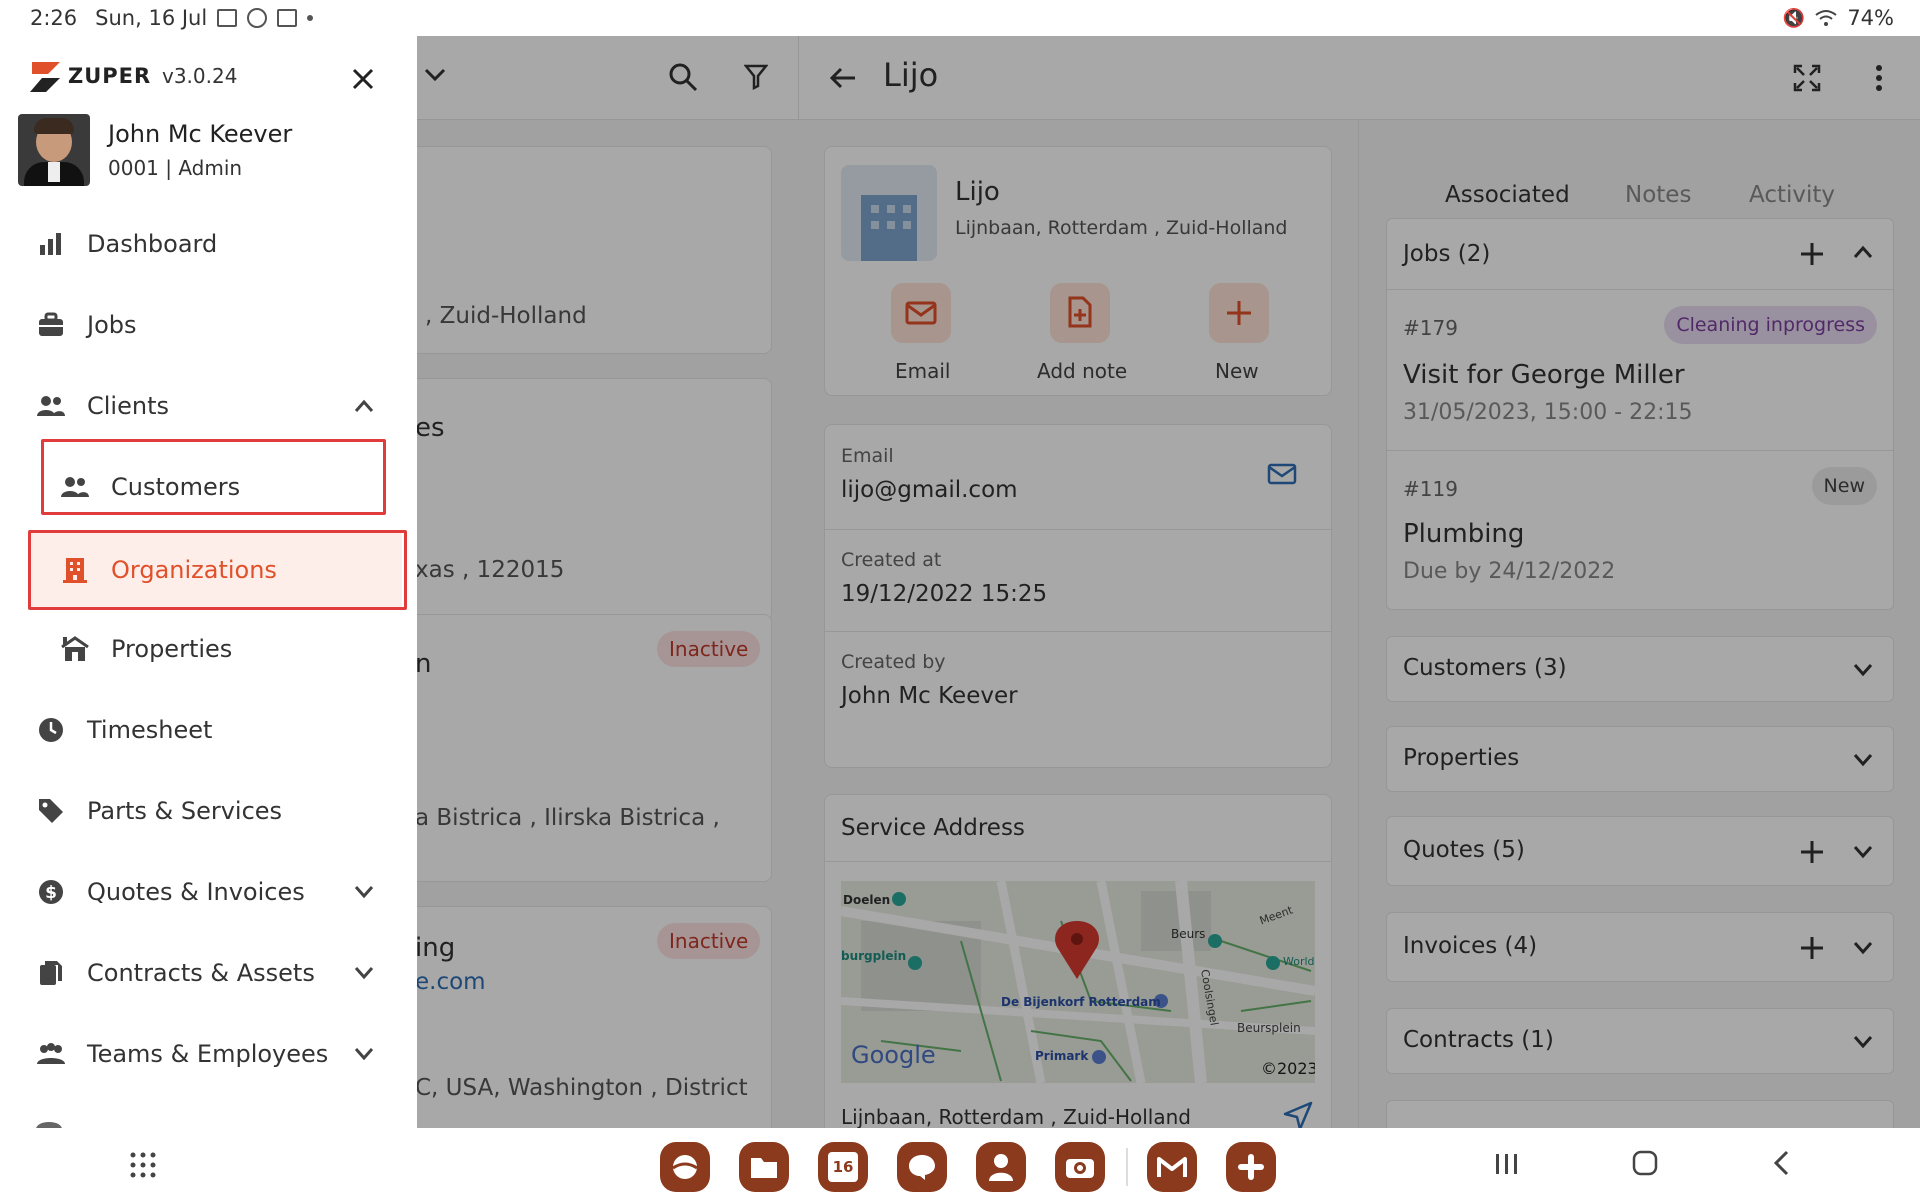 The height and width of the screenshot is (1200, 1920). I want to click on notification-app-icon, so click(257, 18).